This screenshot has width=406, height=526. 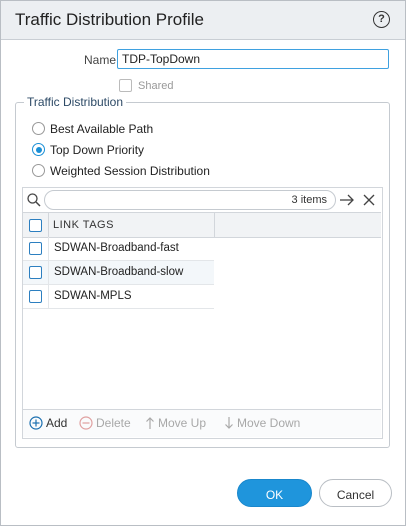 What do you see at coordinates (100, 60) in the screenshot?
I see `name-label: Name` at bounding box center [100, 60].